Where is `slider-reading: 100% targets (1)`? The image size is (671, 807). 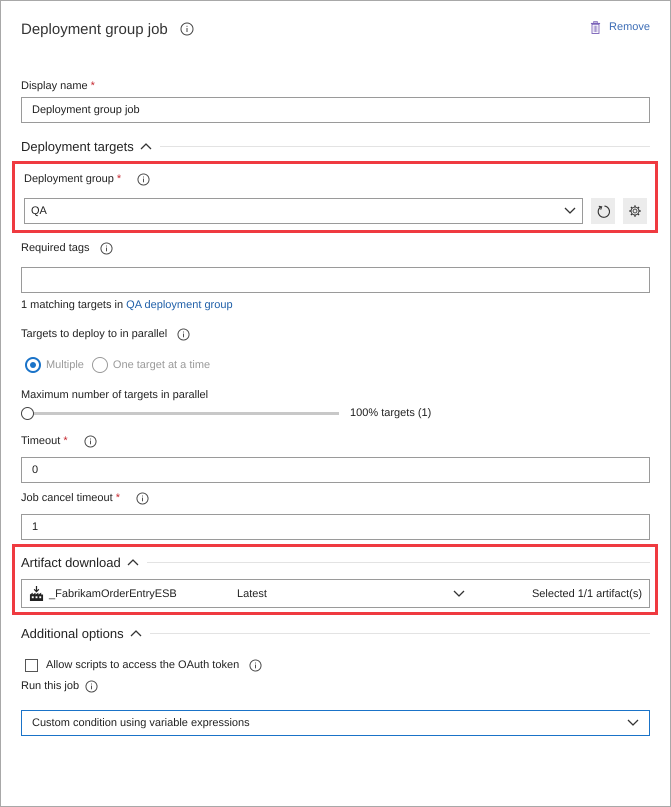 slider-reading: 100% targets (1) is located at coordinates (391, 413).